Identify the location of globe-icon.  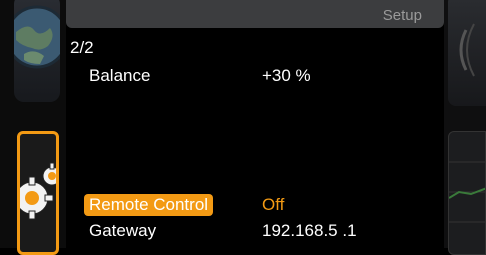
(37, 37).